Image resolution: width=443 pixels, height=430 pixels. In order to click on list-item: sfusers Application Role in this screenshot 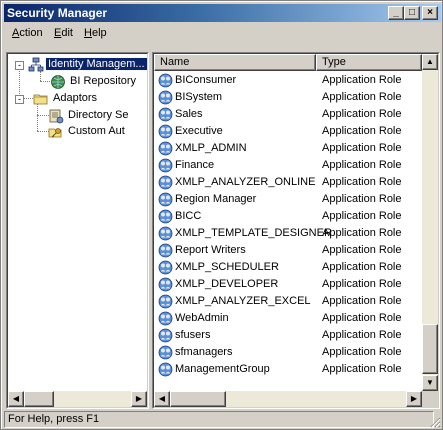, I will do `click(288, 335)`.